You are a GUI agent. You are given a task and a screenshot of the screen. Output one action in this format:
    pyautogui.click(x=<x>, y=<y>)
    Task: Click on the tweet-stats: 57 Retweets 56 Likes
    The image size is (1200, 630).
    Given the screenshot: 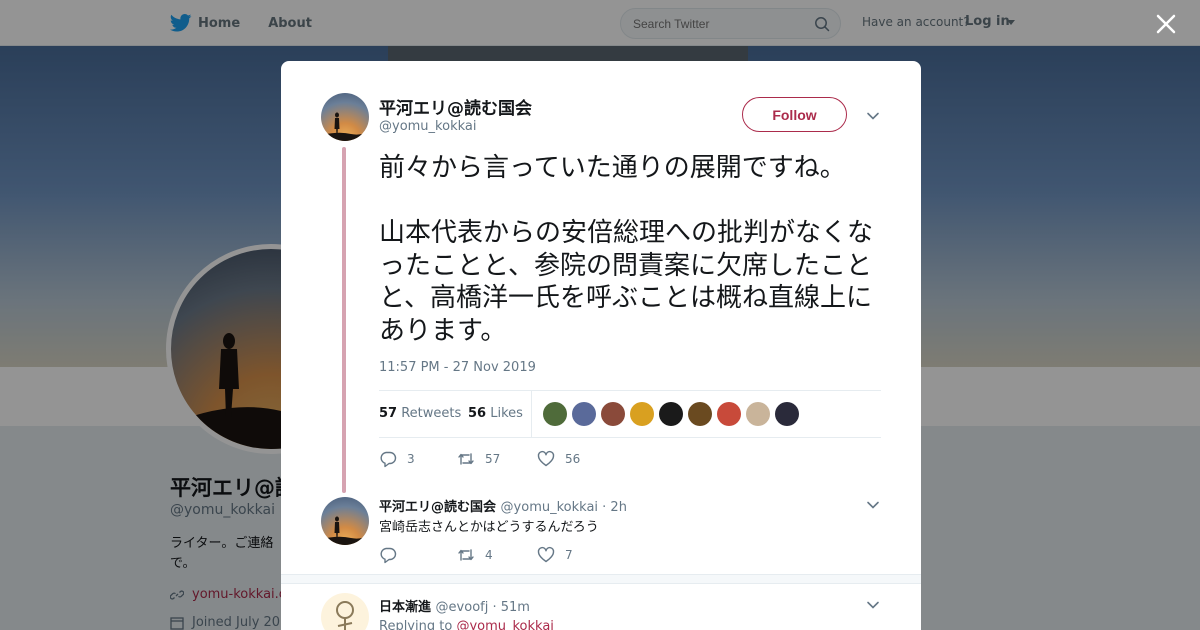 What is the action you would take?
    pyautogui.click(x=630, y=414)
    